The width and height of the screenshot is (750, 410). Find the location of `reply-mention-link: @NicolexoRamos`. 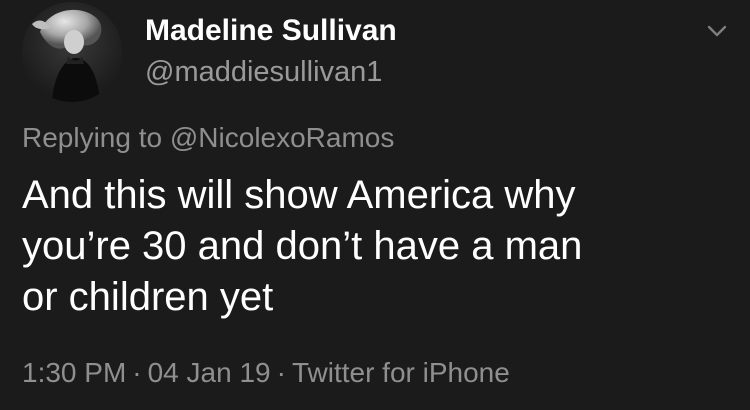

reply-mention-link: @NicolexoRamos is located at coordinates (282, 137).